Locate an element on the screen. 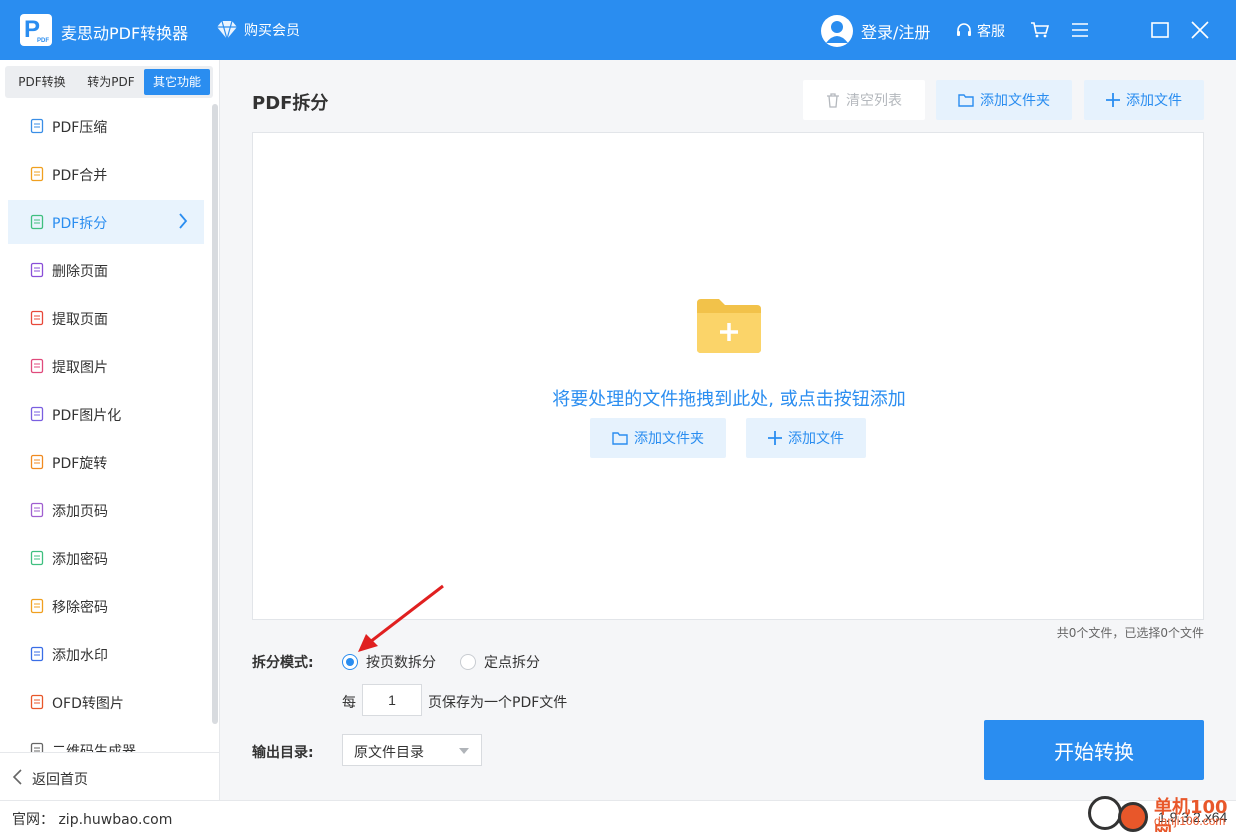 This screenshot has width=1236, height=832. qrcode-icon is located at coordinates (37, 747).